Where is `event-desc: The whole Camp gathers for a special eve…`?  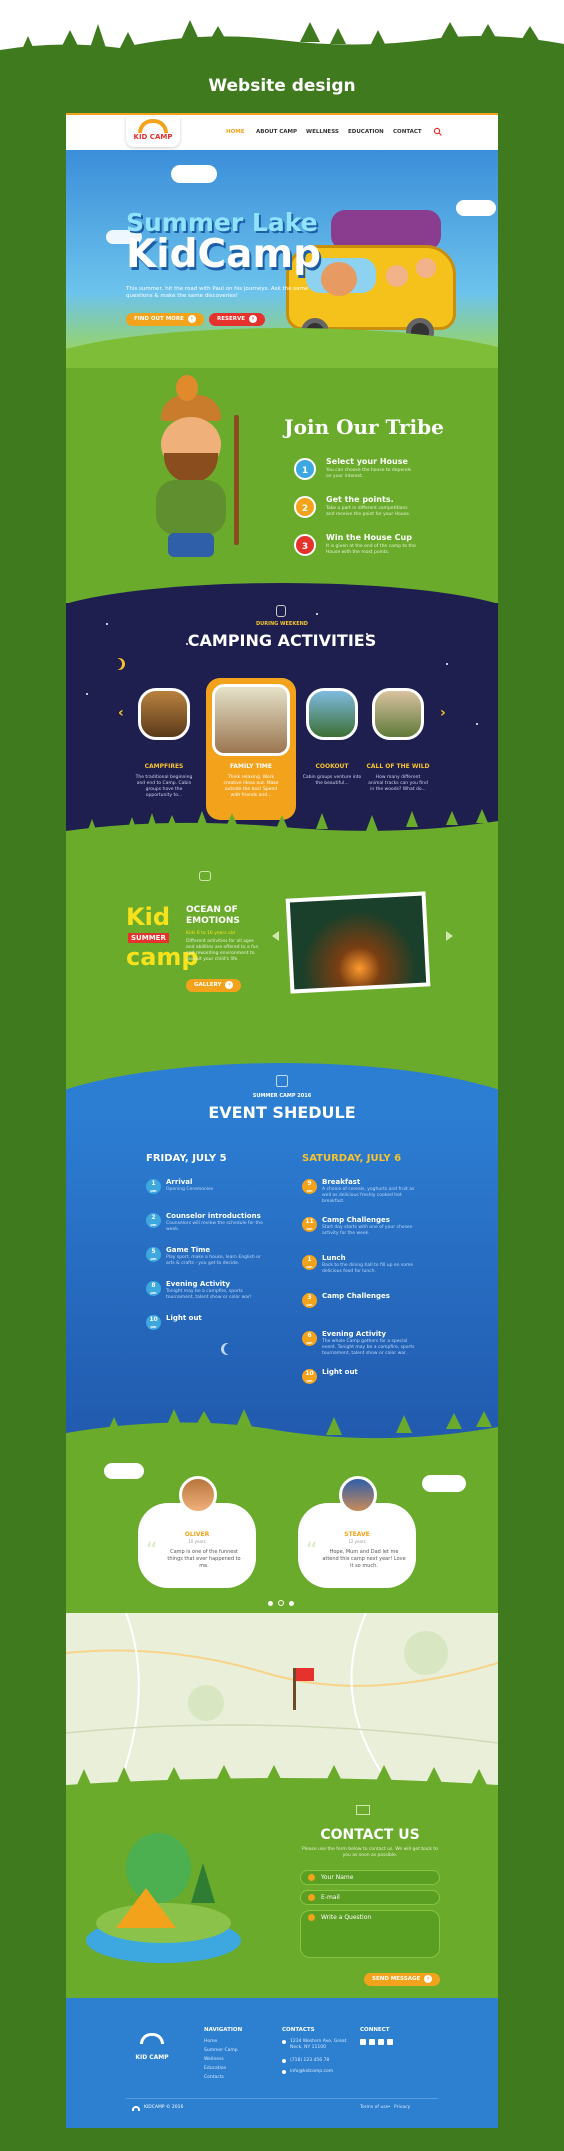
event-desc: The whole Camp gathers for a special eve… is located at coordinates (368, 1347).